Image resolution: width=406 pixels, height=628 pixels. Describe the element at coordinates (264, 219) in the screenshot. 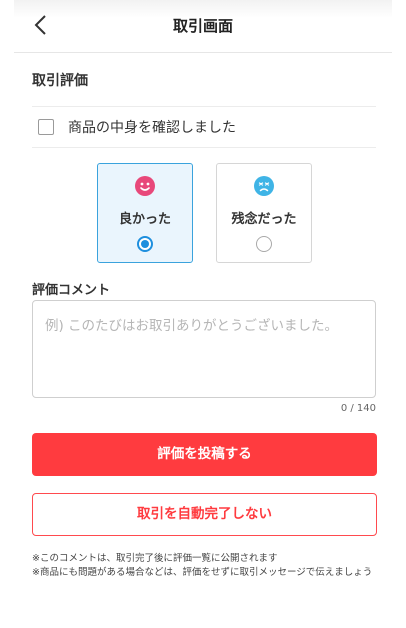

I see `rating-bad-label: 残念だった` at that location.